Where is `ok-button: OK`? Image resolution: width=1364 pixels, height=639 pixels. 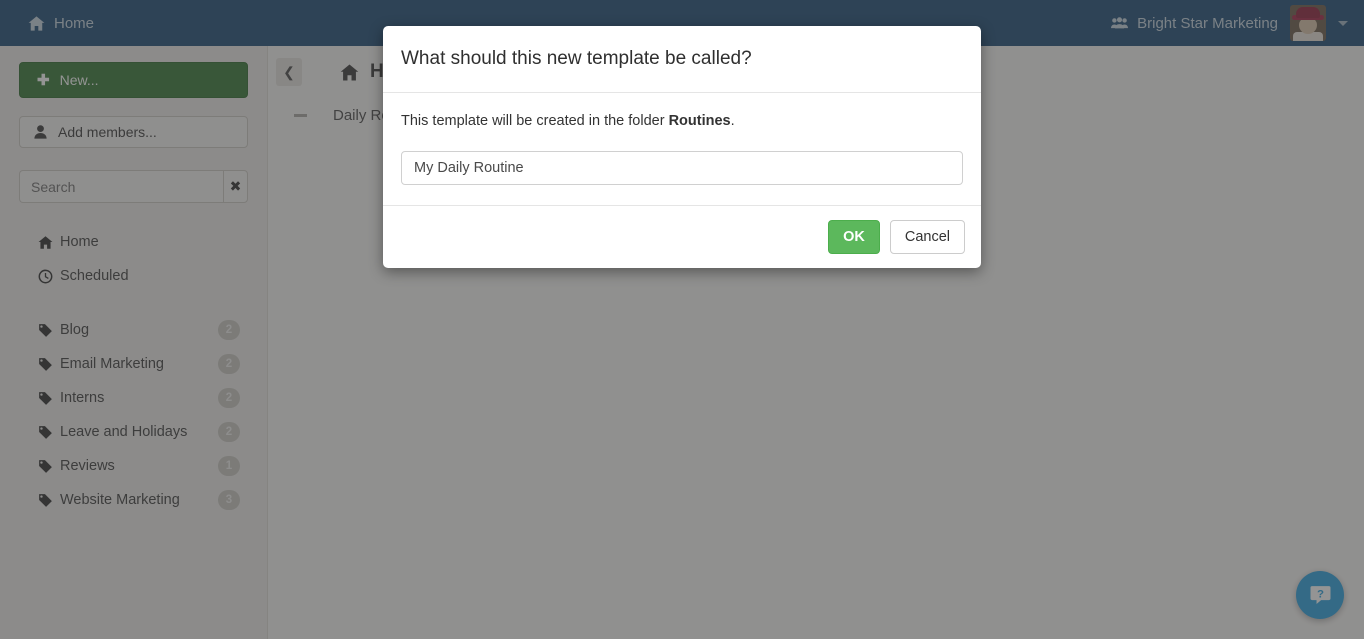 ok-button: OK is located at coordinates (854, 236).